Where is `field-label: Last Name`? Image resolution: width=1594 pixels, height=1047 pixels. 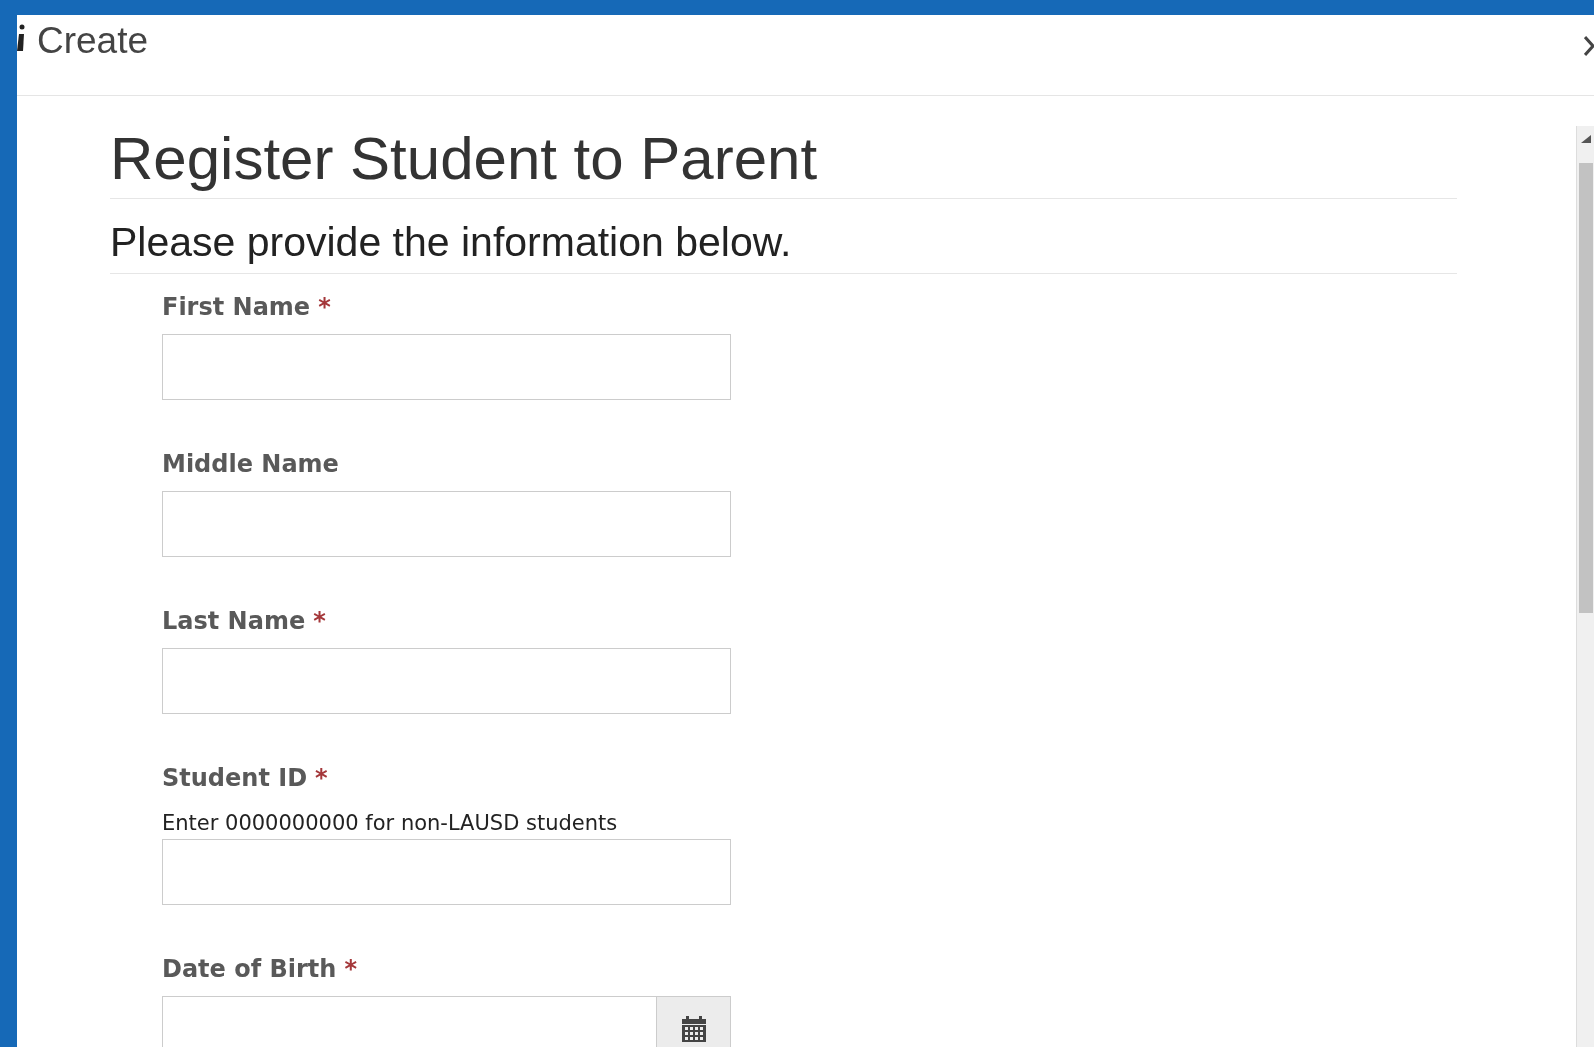
field-label: Last Name is located at coordinates (234, 621).